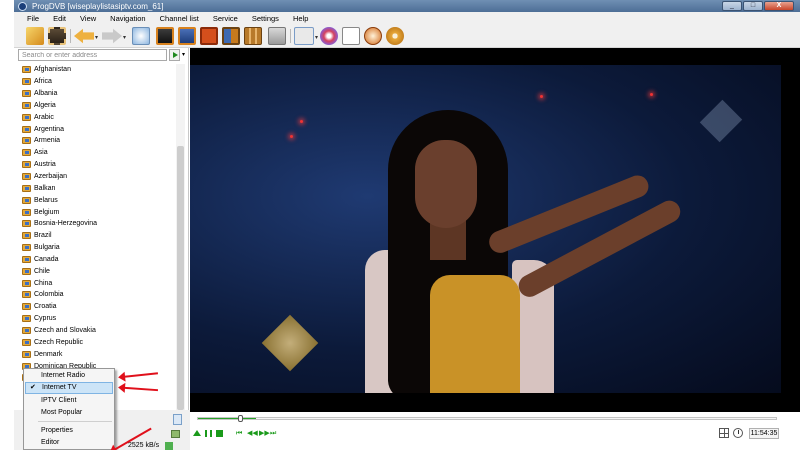  I want to click on menu-help: Help, so click(300, 18).